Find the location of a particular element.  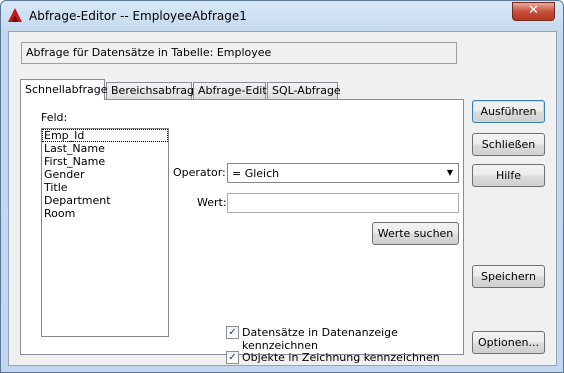

list-item: Title is located at coordinates (105, 187).